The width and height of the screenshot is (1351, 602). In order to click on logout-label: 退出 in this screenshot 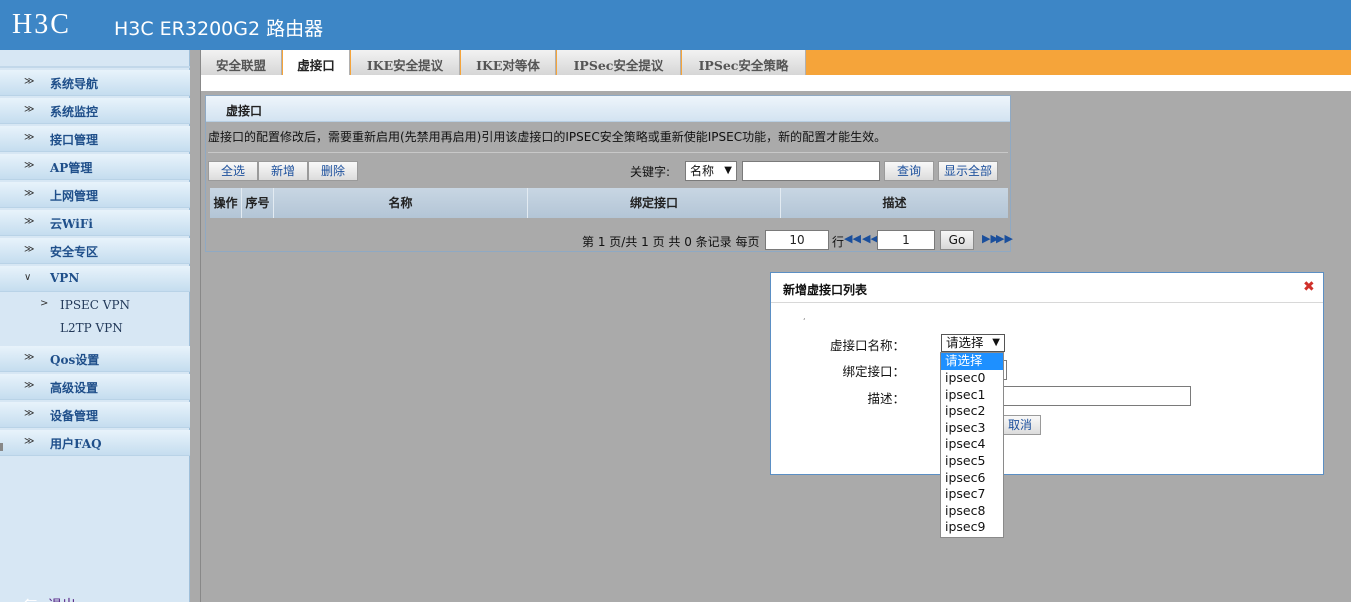, I will do `click(62, 598)`.